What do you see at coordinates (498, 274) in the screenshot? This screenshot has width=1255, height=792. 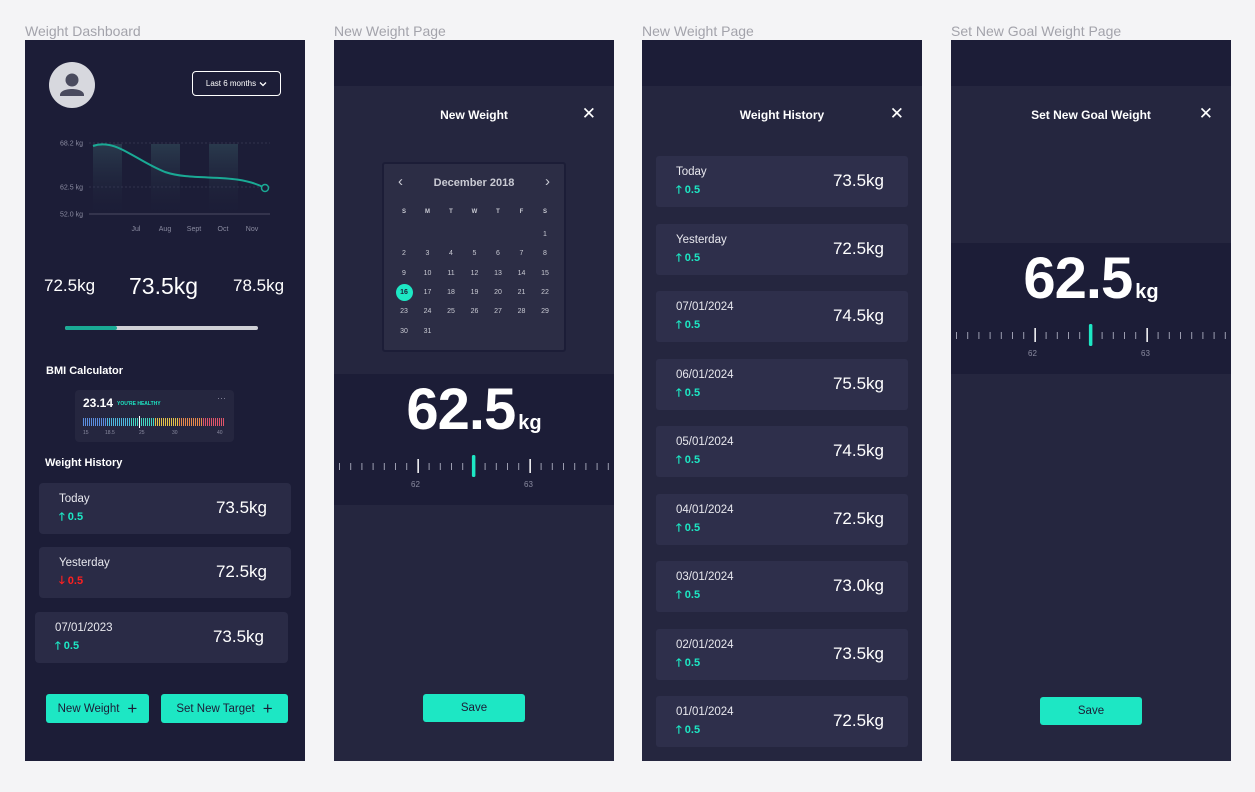 I see `calendar-day: 13` at bounding box center [498, 274].